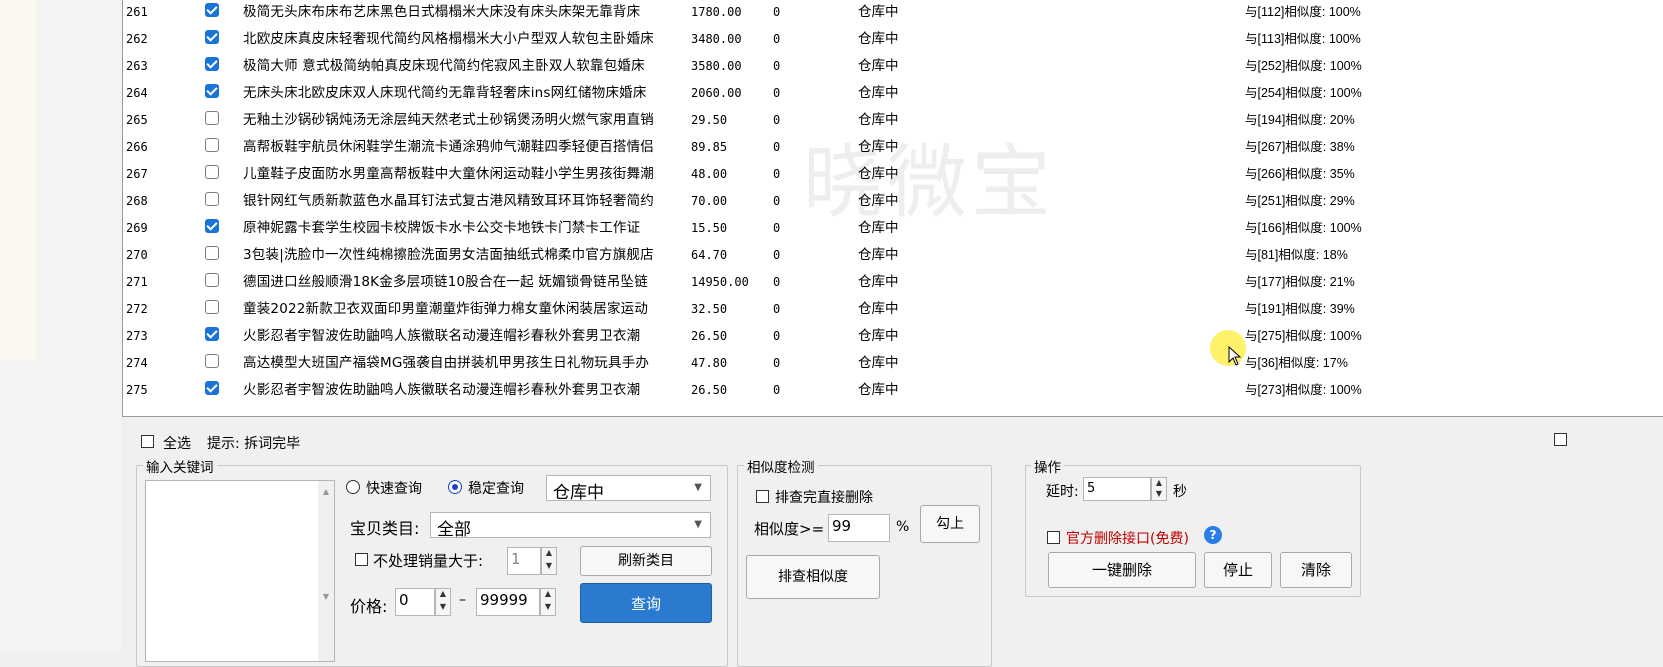 Image resolution: width=1663 pixels, height=667 pixels. What do you see at coordinates (698, 487) in the screenshot?
I see `chevron-down-icon: ▼` at bounding box center [698, 487].